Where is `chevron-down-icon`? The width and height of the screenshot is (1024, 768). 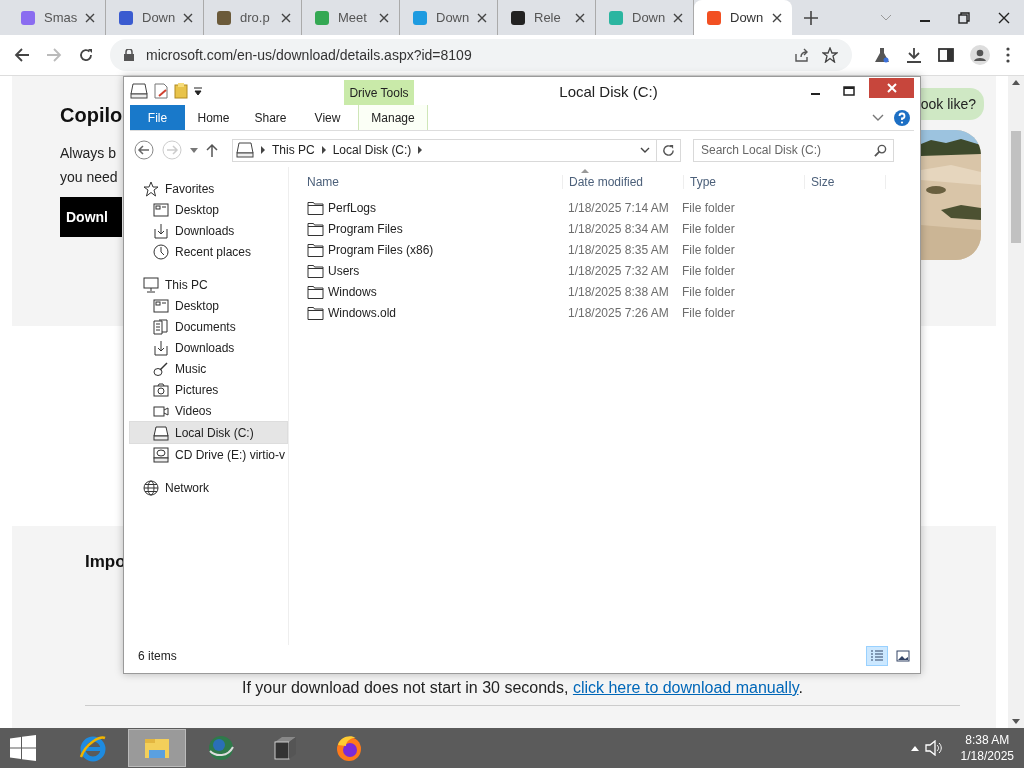
chevron-down-icon is located at coordinates (645, 150).